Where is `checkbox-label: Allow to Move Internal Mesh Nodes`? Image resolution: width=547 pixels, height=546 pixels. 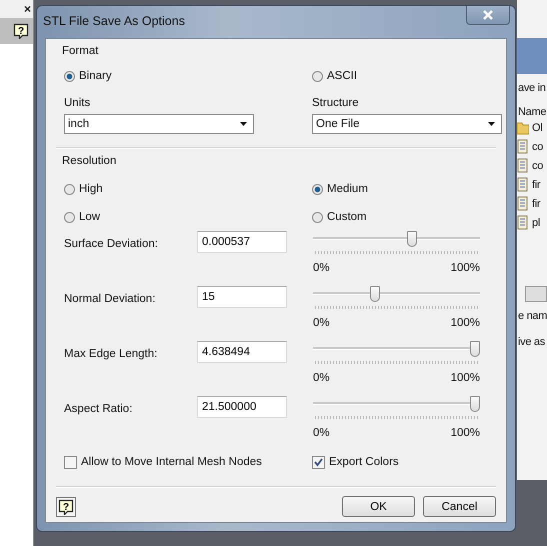
checkbox-label: Allow to Move Internal Mesh Nodes is located at coordinates (171, 462).